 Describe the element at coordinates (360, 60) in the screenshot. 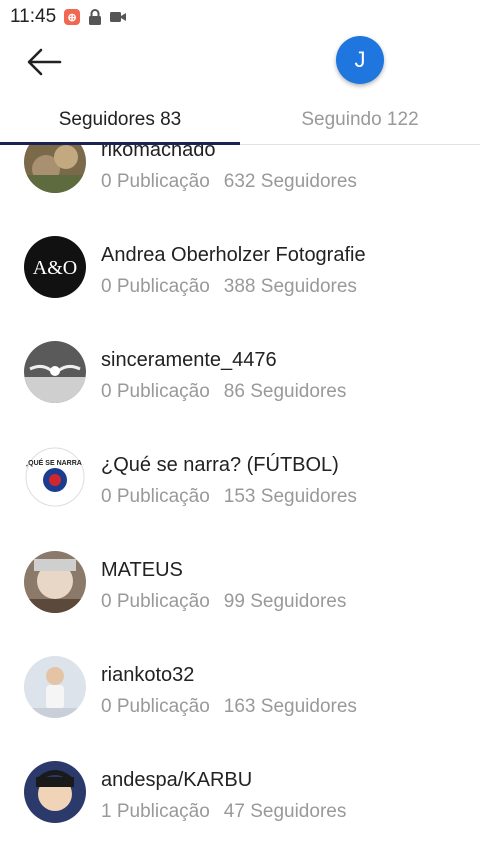

I see `user-avatar-button: J` at that location.